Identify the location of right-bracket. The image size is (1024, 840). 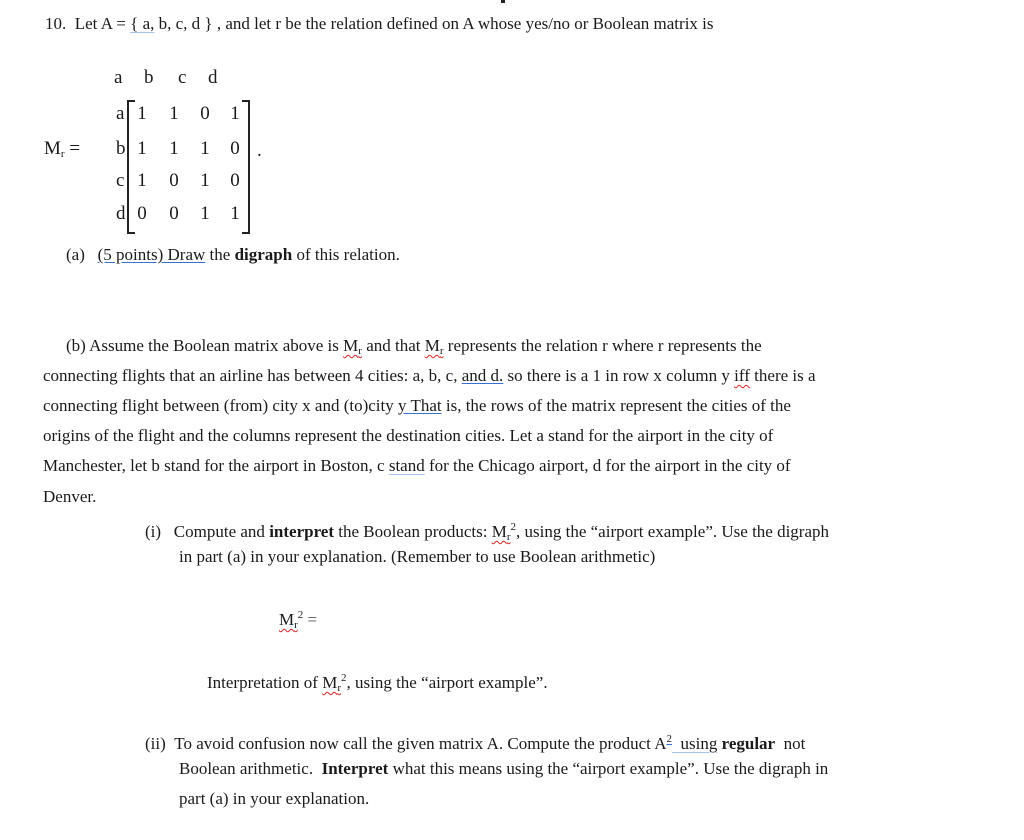
(246, 167).